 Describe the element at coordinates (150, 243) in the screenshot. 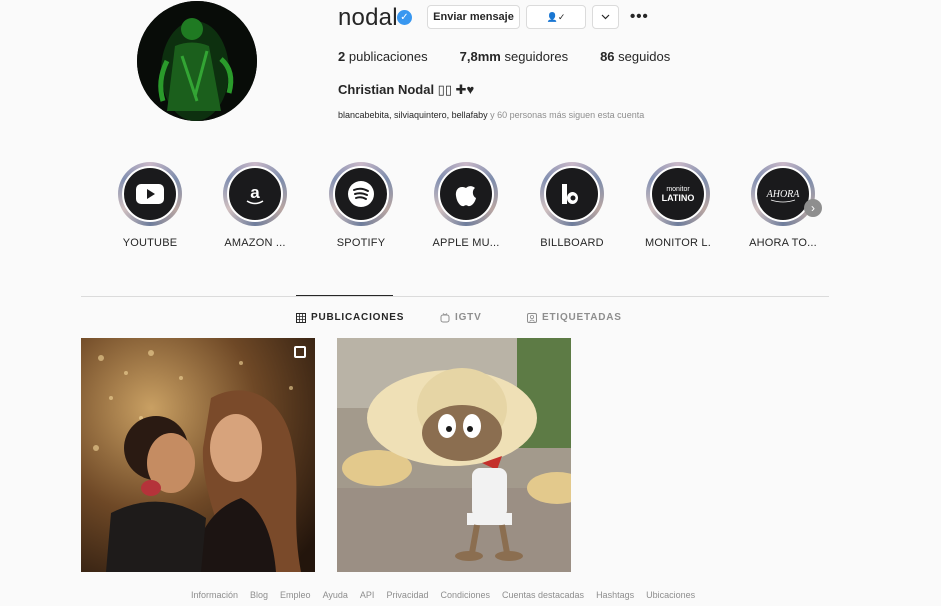

I see `highlight-label: YOUTUBE` at that location.